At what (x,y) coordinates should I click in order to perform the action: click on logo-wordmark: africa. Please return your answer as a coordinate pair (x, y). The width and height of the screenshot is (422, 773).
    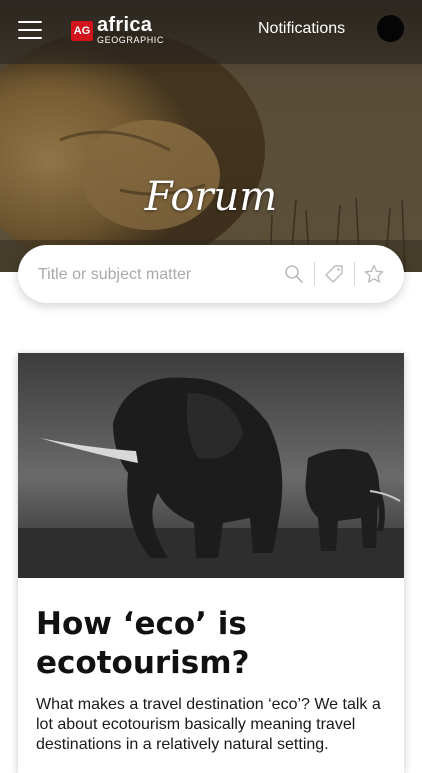
    Looking at the image, I should click on (125, 25).